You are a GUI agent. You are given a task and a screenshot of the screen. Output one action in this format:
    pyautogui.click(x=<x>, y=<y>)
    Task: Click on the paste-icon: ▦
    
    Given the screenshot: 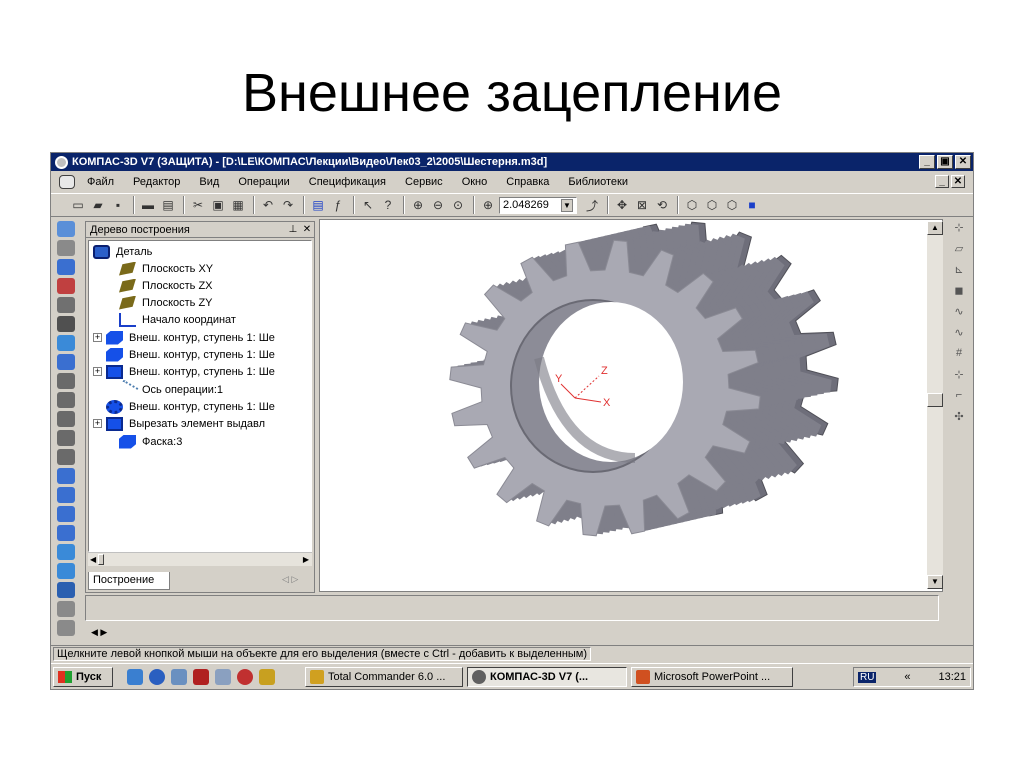 What is the action you would take?
    pyautogui.click(x=238, y=205)
    